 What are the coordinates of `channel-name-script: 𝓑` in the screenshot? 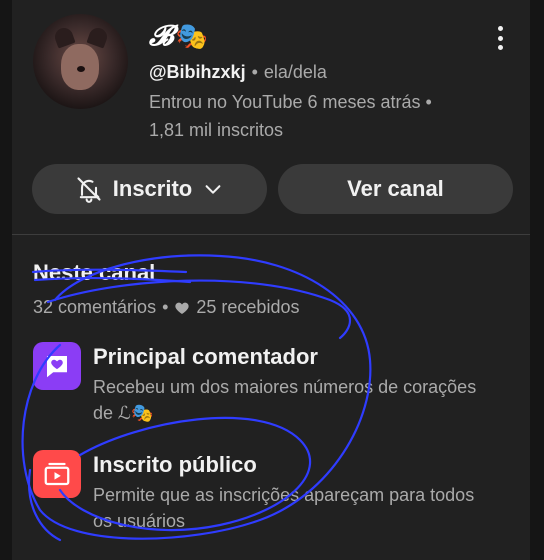 It's located at (161, 35).